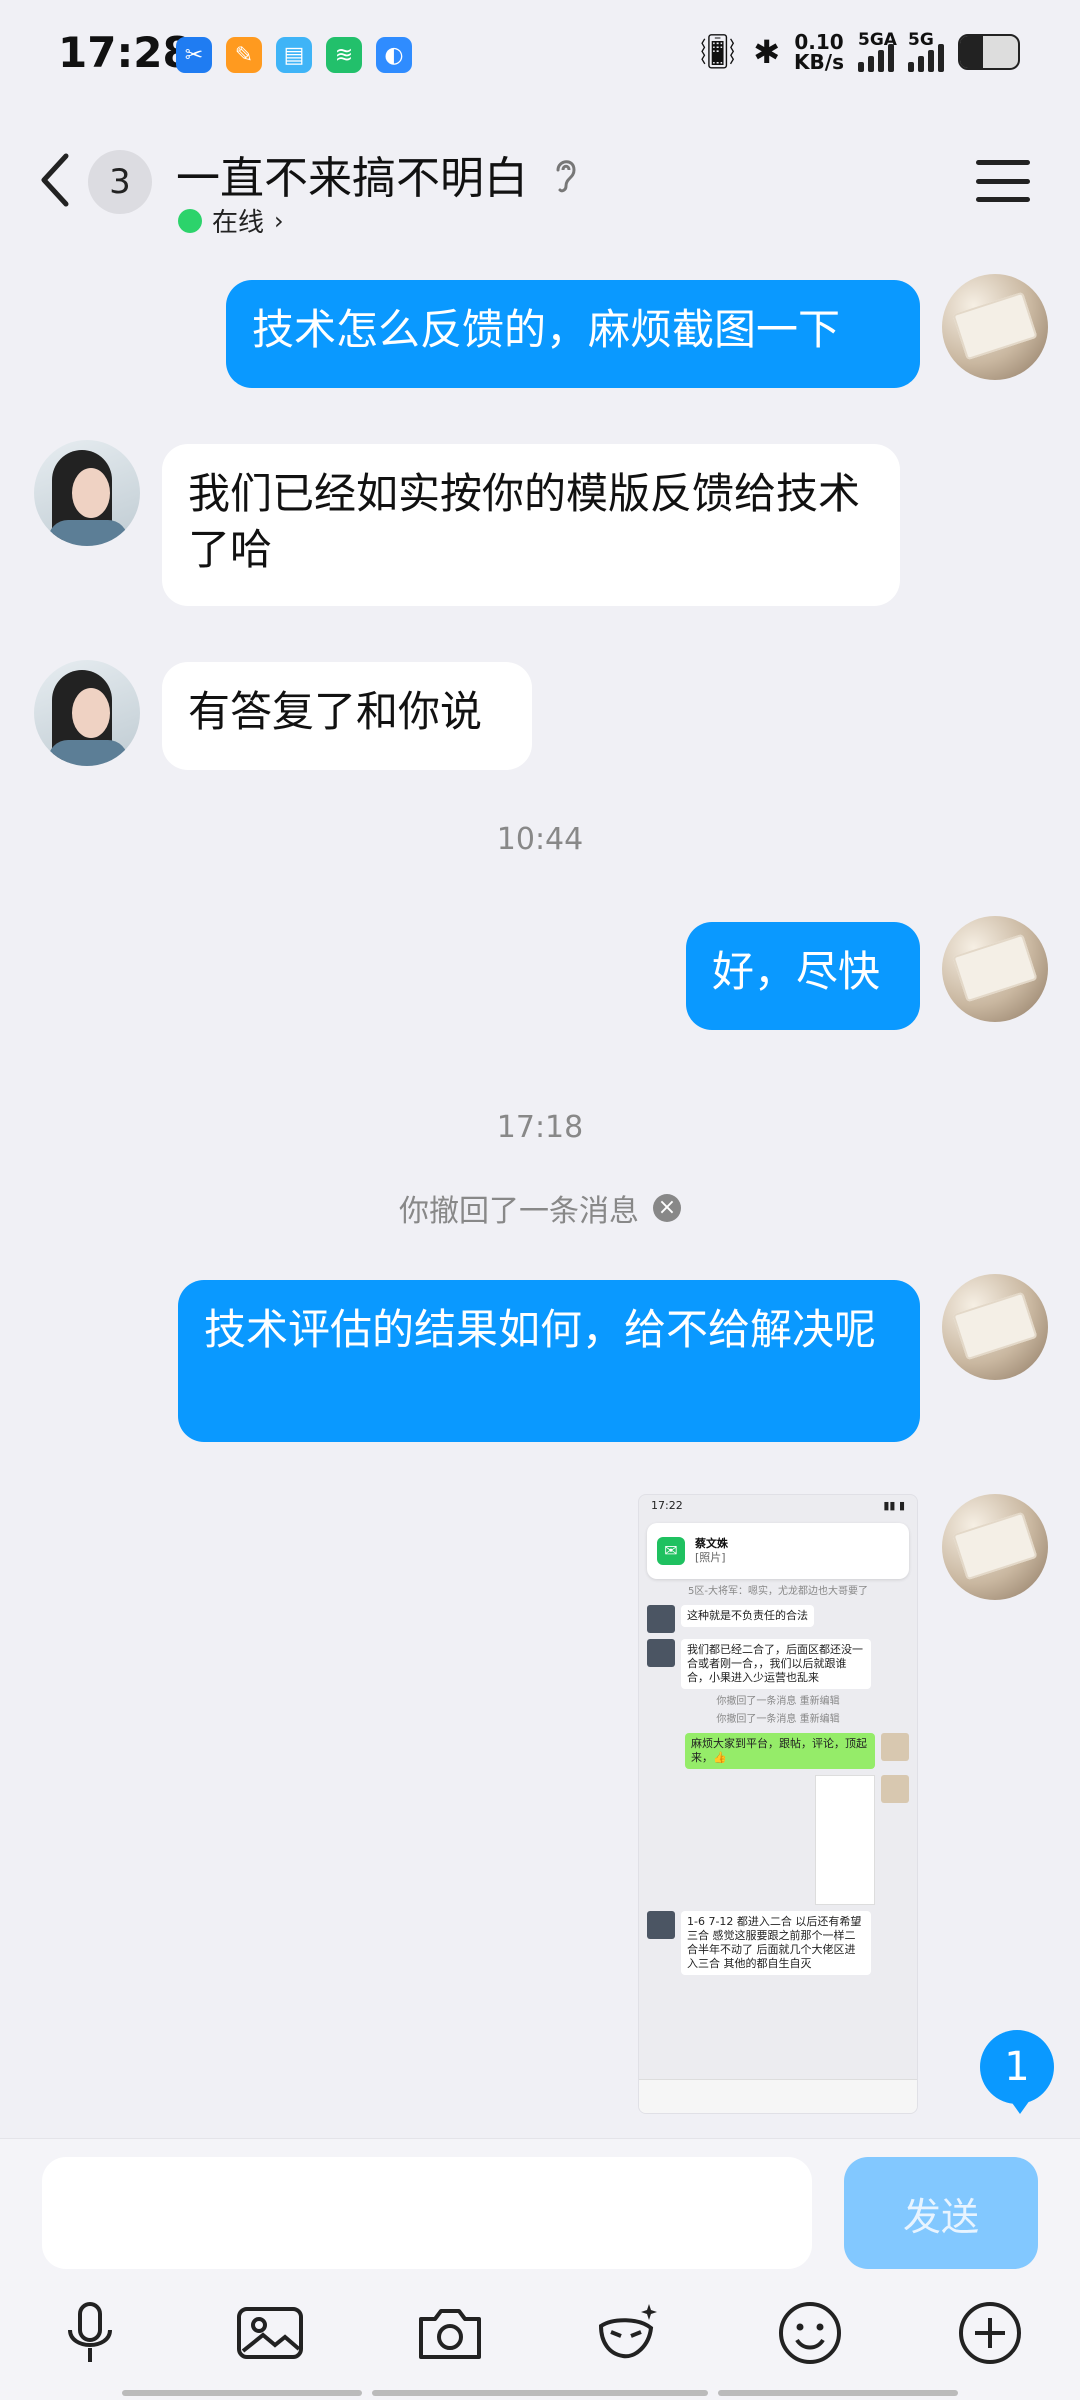 Image resolution: width=1080 pixels, height=2400 pixels. What do you see at coordinates (244, 55) in the screenshot?
I see `app-notification-icon: ✎` at bounding box center [244, 55].